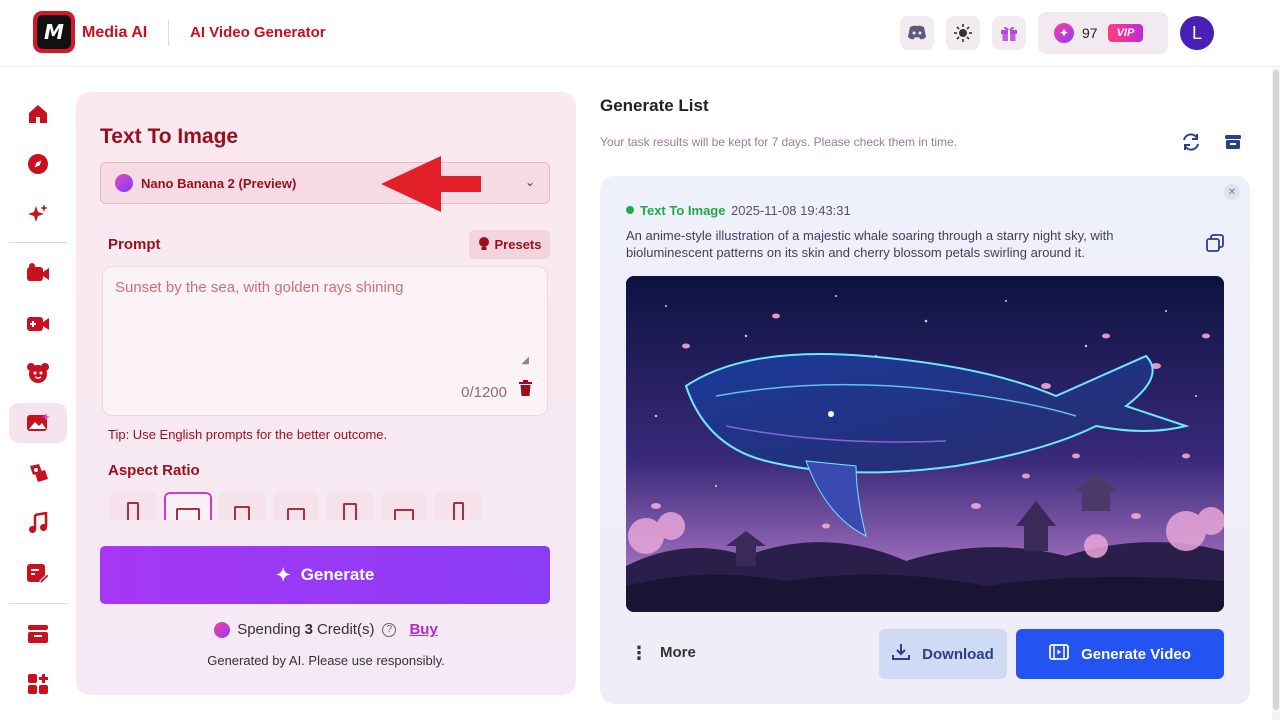 Image resolution: width=1280 pixels, height=720 pixels. I want to click on compass-icon, so click(38, 164).